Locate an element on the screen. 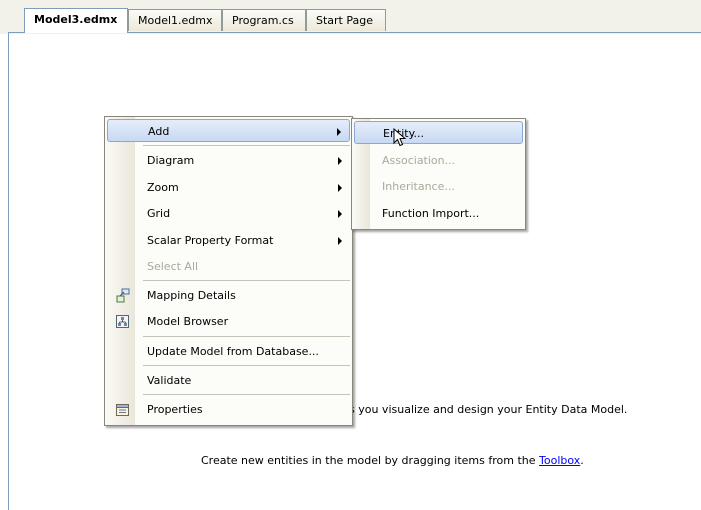  tab-label: Model1.edmx is located at coordinates (175, 20).